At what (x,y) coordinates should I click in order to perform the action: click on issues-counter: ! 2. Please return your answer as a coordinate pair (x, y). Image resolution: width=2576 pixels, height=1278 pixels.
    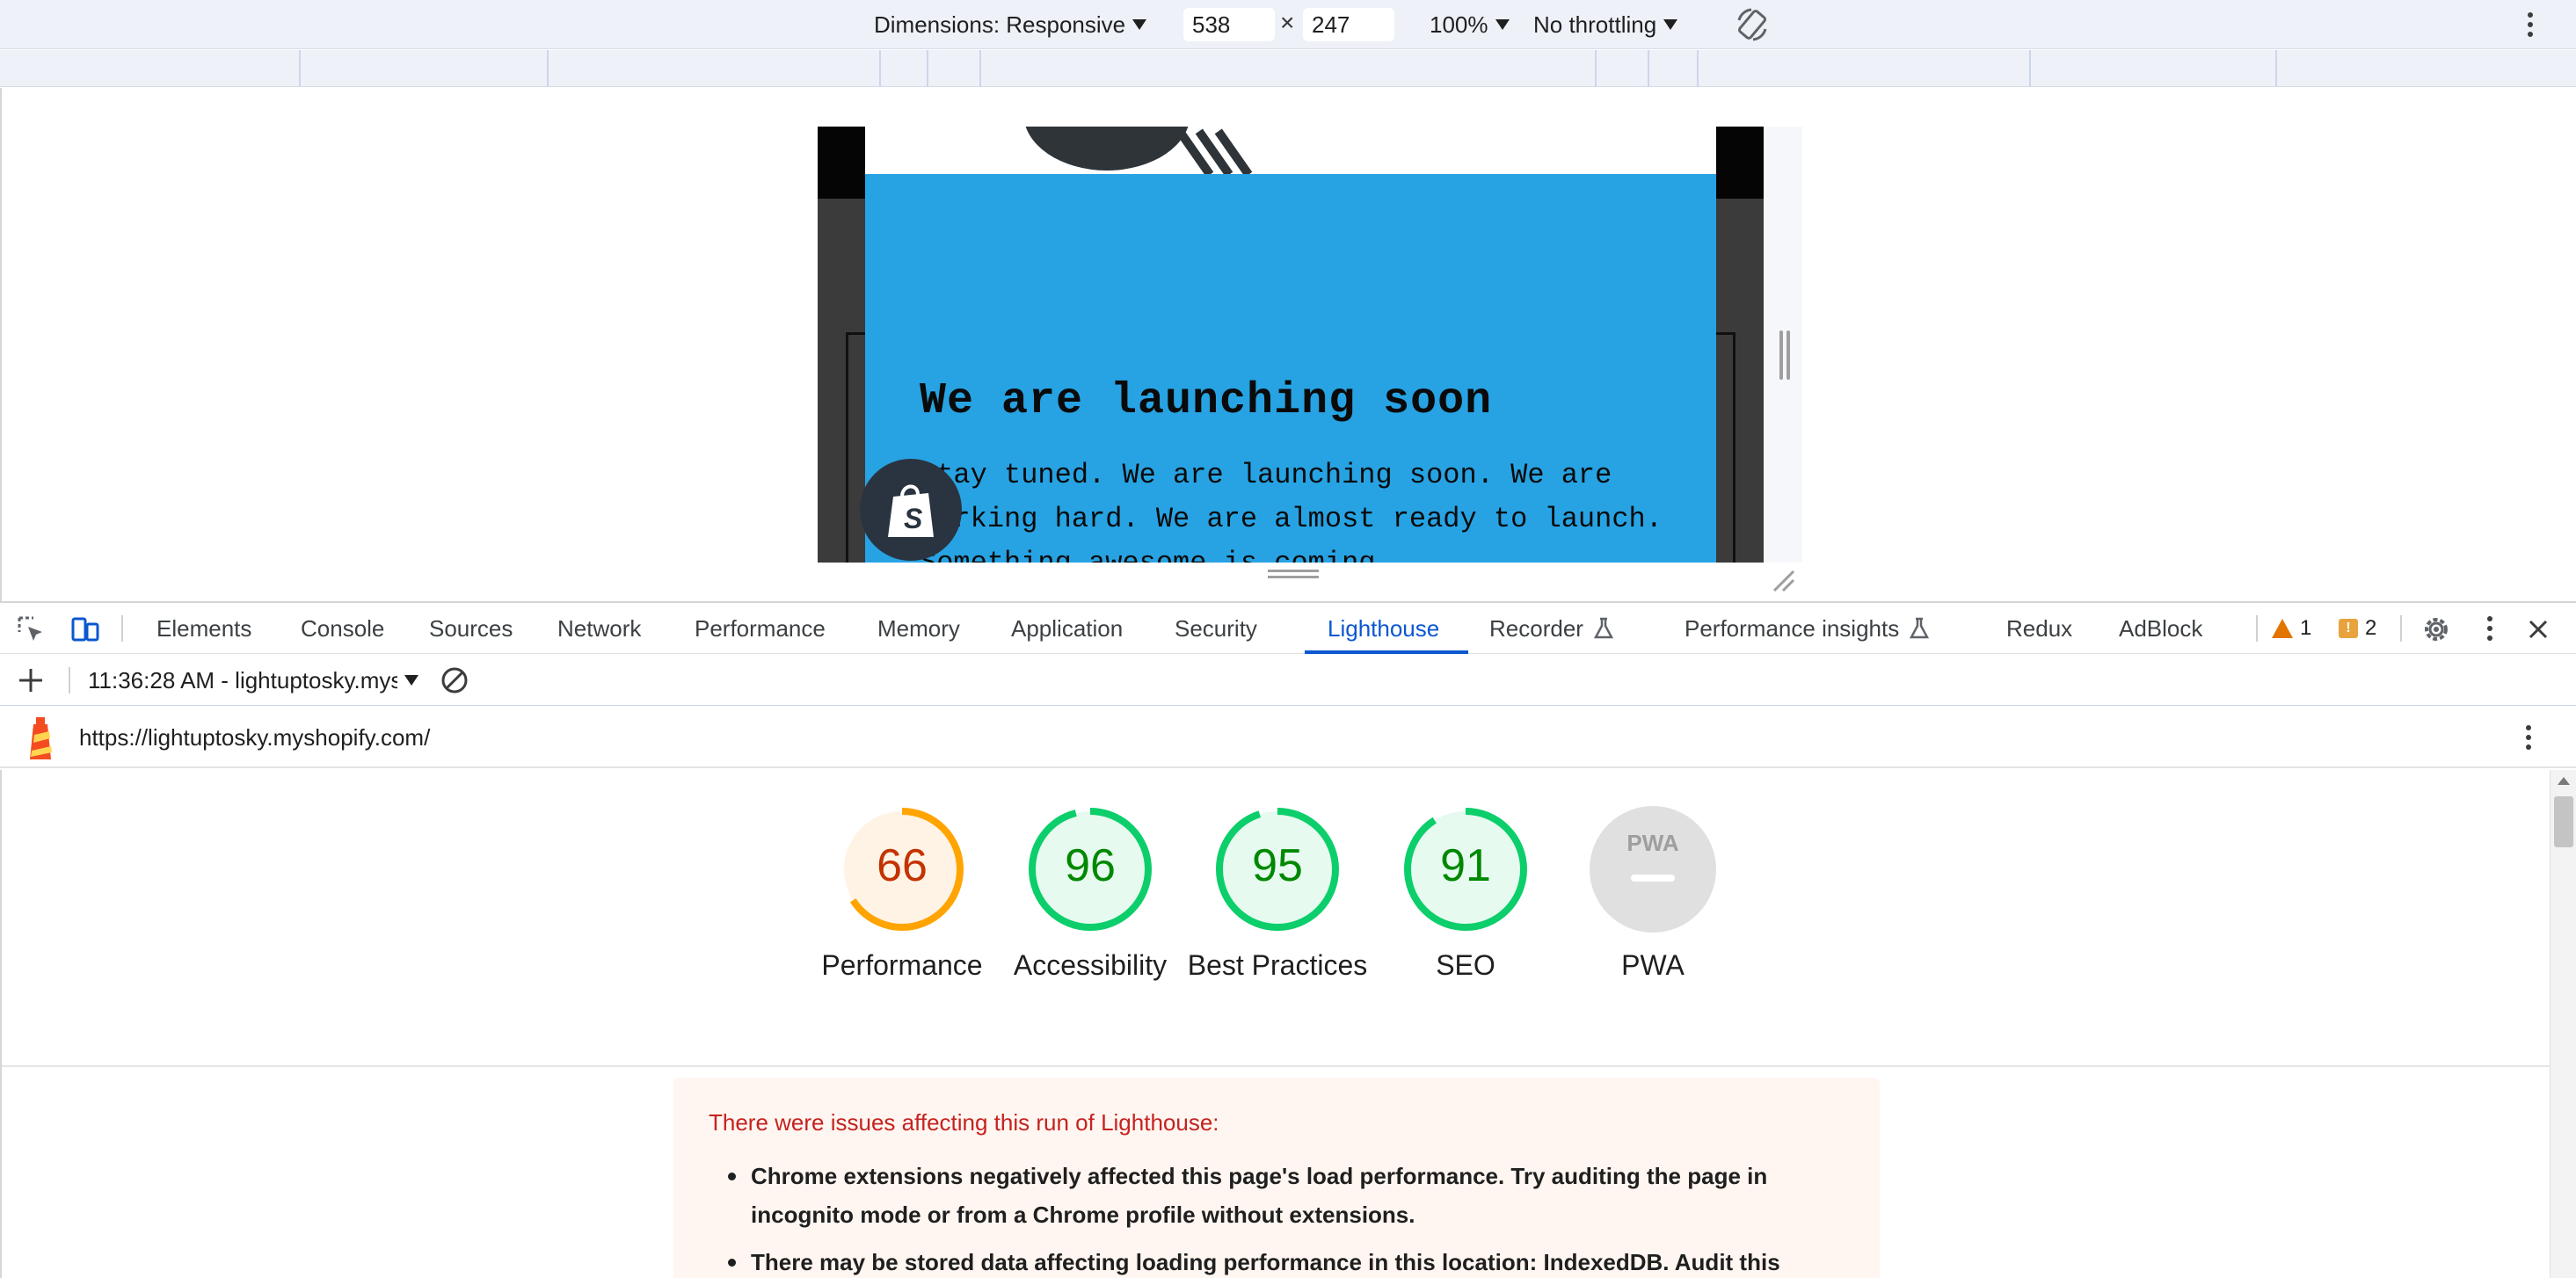
    Looking at the image, I should click on (2357, 628).